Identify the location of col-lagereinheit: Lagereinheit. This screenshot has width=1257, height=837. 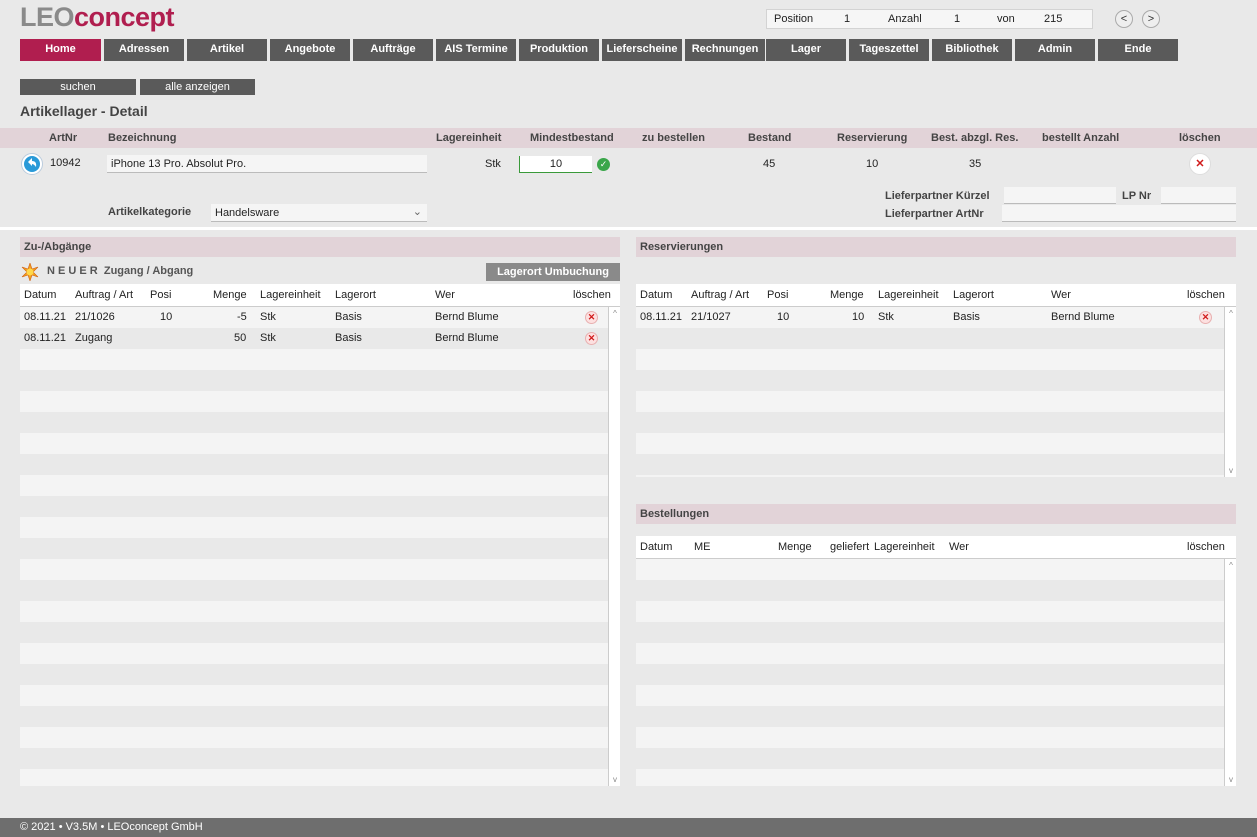
(469, 138).